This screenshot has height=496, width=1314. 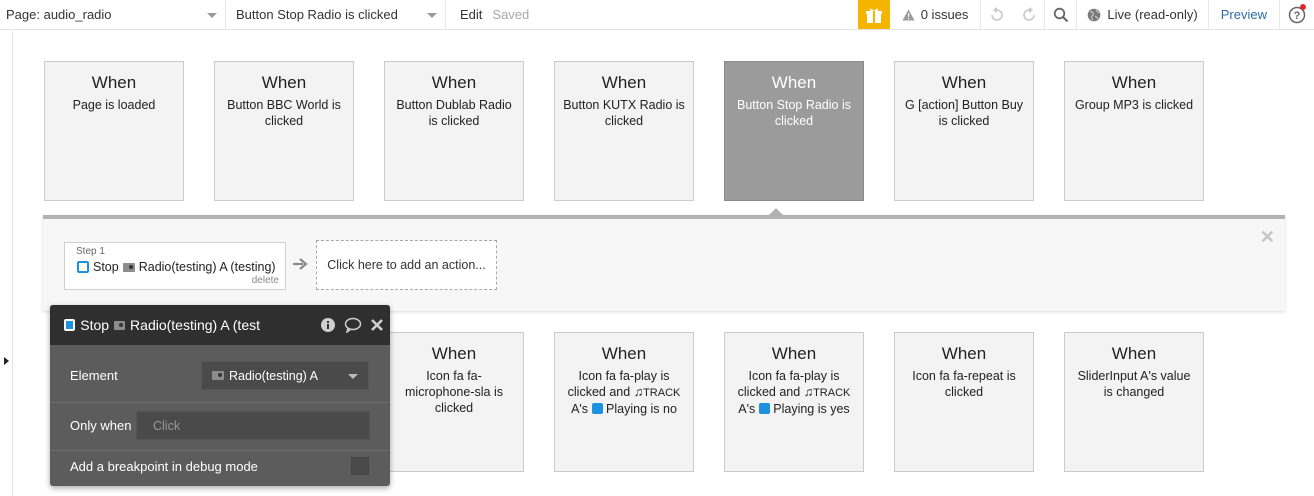 I want to click on save-status: Saved, so click(x=511, y=14).